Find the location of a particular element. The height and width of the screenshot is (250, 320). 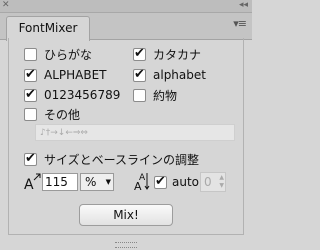

checkbox-katakana: カタカナ is located at coordinates (167, 54).